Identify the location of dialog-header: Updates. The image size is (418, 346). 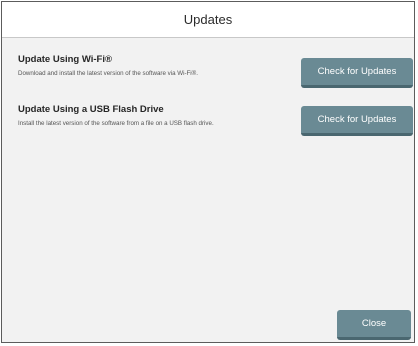
(208, 20).